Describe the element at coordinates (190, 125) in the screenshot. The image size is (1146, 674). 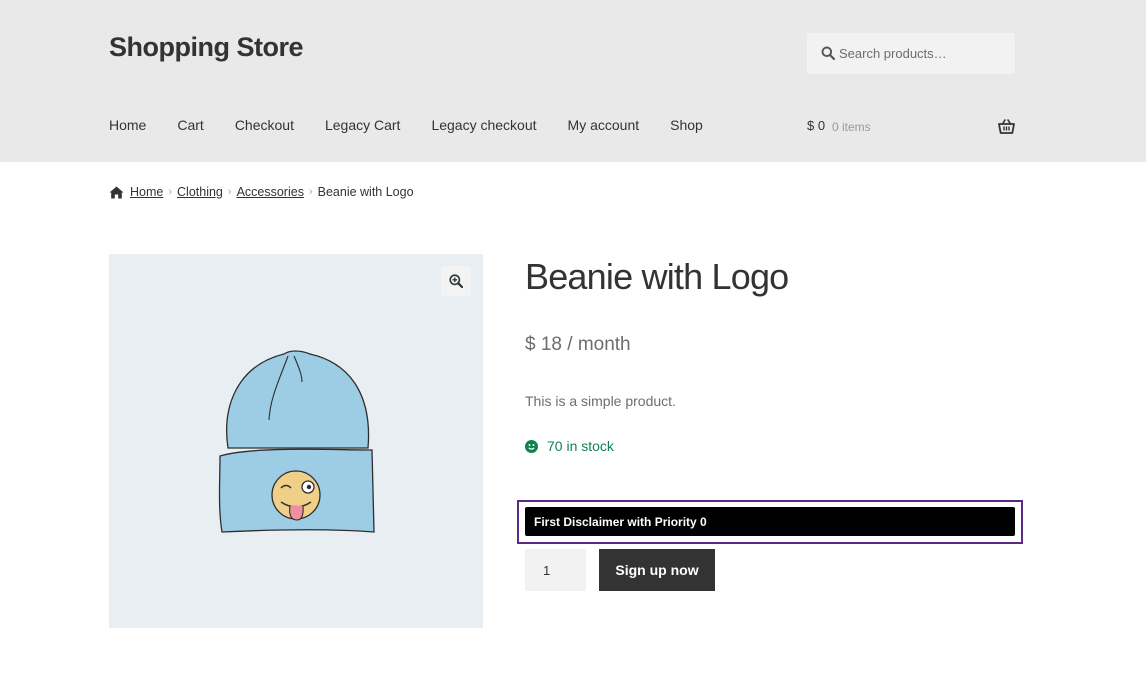
I see `nav-item-cart: Cart` at that location.